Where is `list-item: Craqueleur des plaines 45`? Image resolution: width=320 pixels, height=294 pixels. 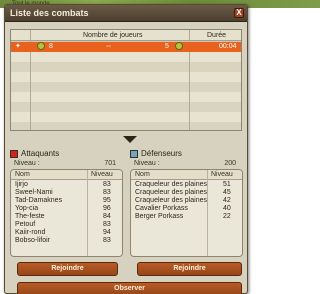
list-item: Craqueleur des plaines 45 is located at coordinates (186, 193).